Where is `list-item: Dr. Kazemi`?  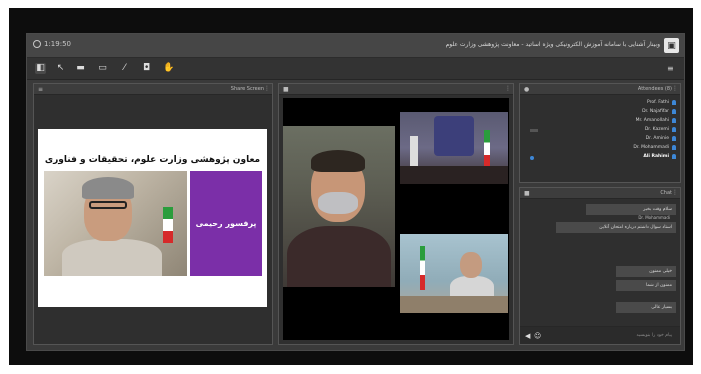 list-item: Dr. Kazemi is located at coordinates (626, 129).